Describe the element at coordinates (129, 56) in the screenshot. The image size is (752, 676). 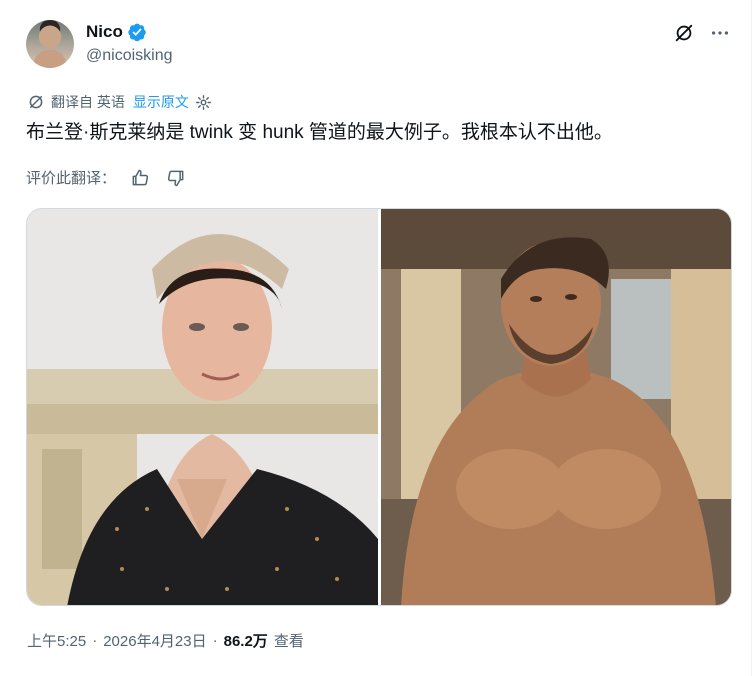
I see `author-handle: @nicoisking` at that location.